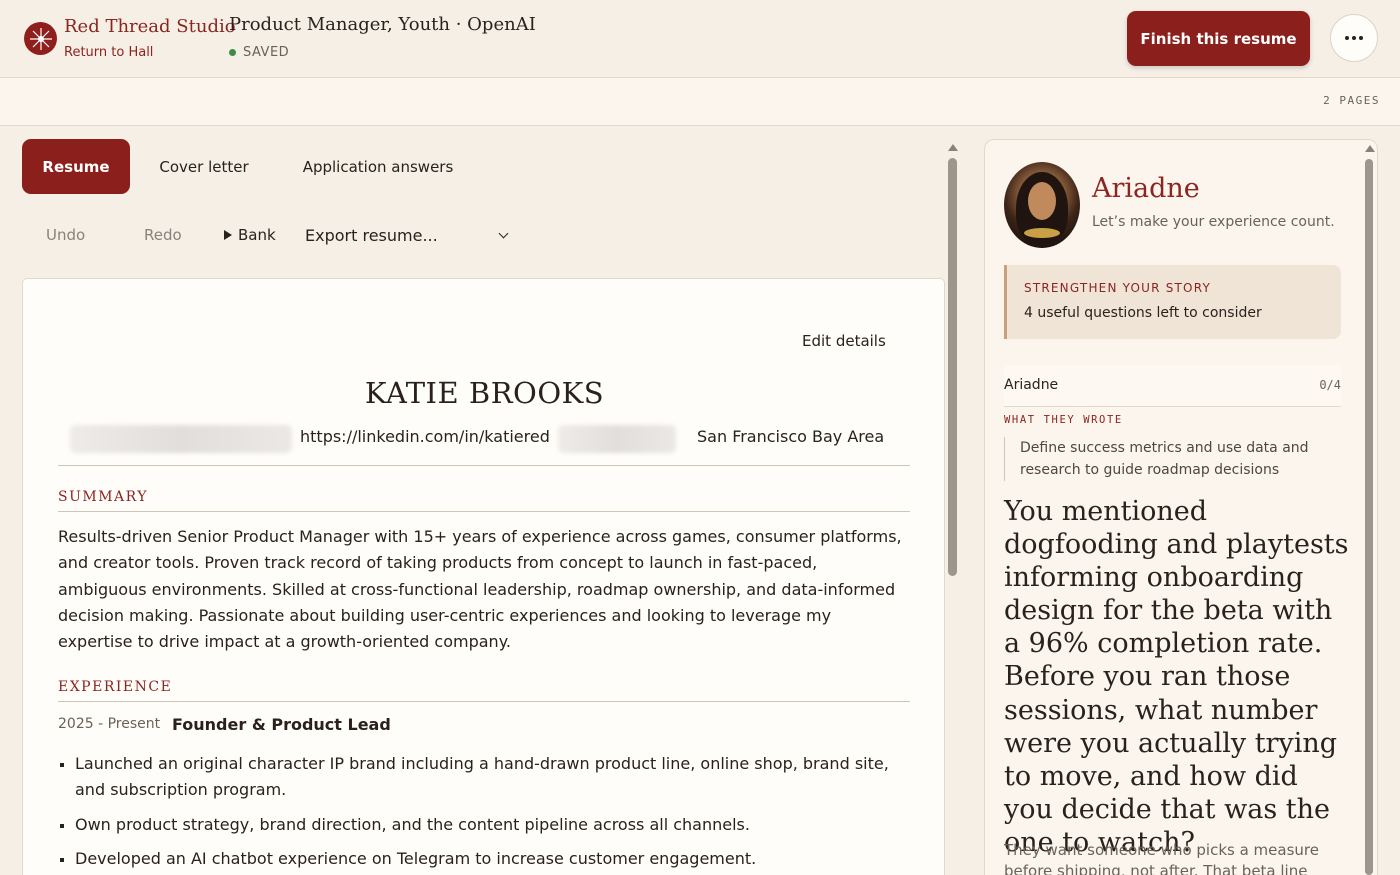  I want to click on coach-tagline: Let’s make your experience count., so click(1213, 222).